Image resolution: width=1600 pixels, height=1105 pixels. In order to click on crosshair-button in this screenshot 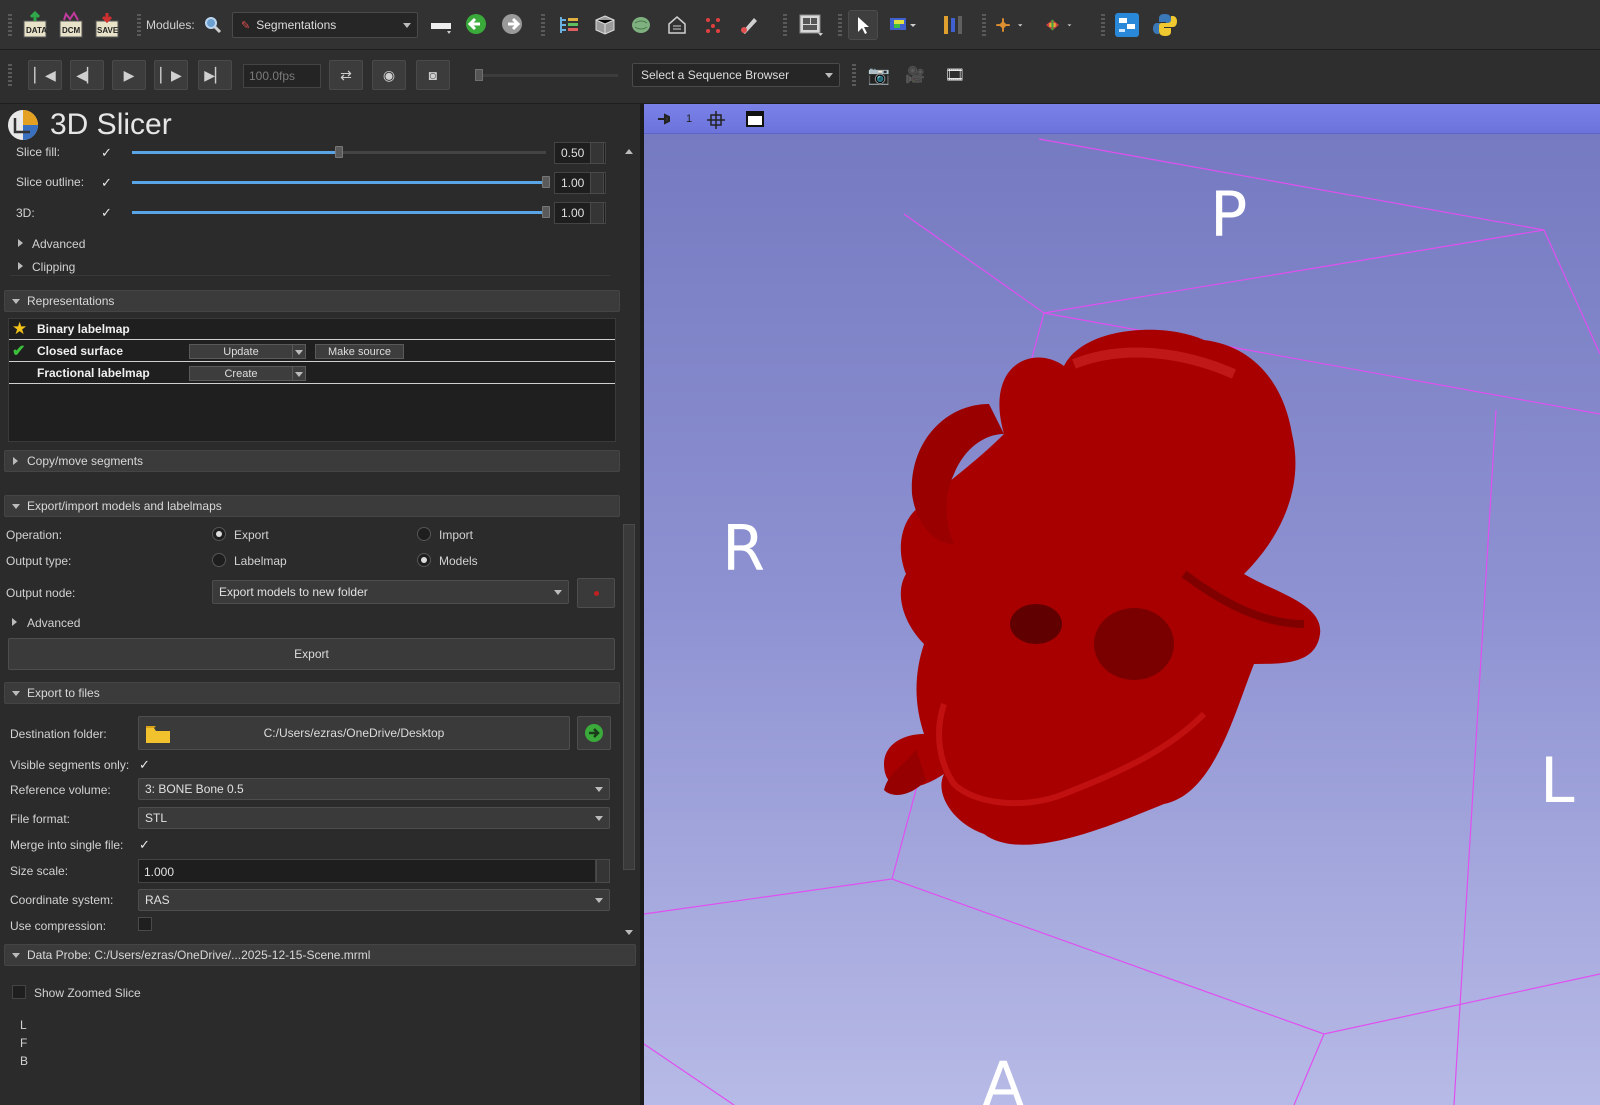, I will do `click(1009, 25)`.